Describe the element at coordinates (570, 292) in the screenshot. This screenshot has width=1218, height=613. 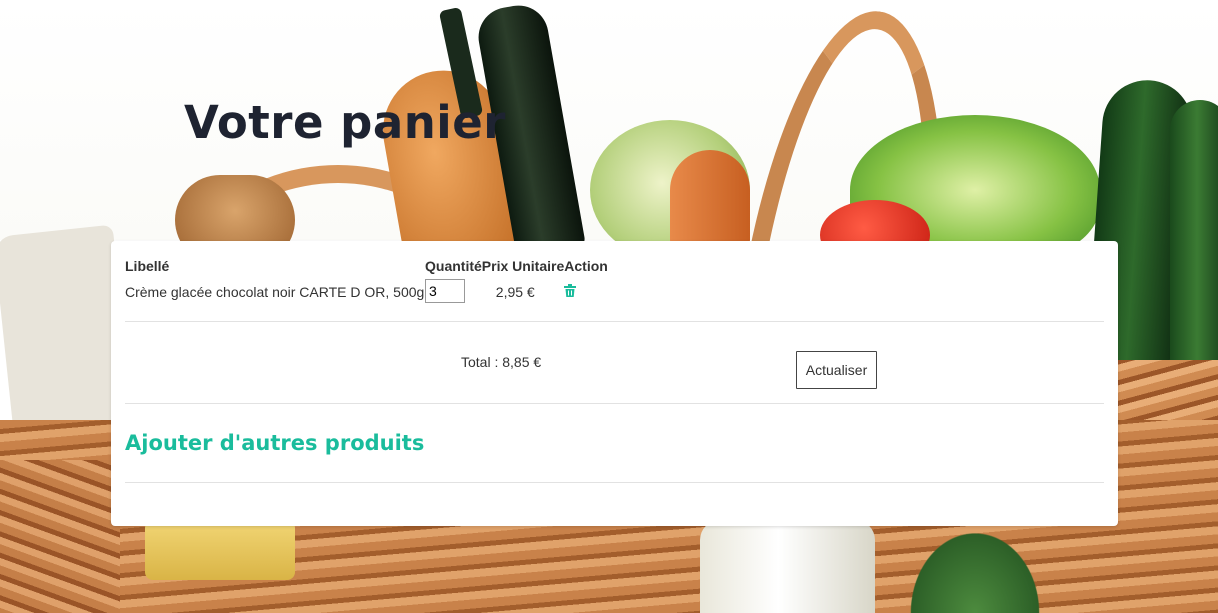
I see `trash-icon` at that location.